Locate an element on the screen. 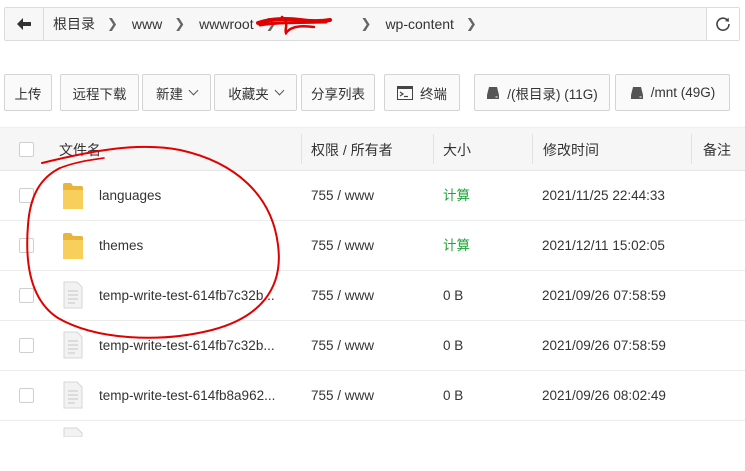  column-header-modified: 修改时间 is located at coordinates (571, 149).